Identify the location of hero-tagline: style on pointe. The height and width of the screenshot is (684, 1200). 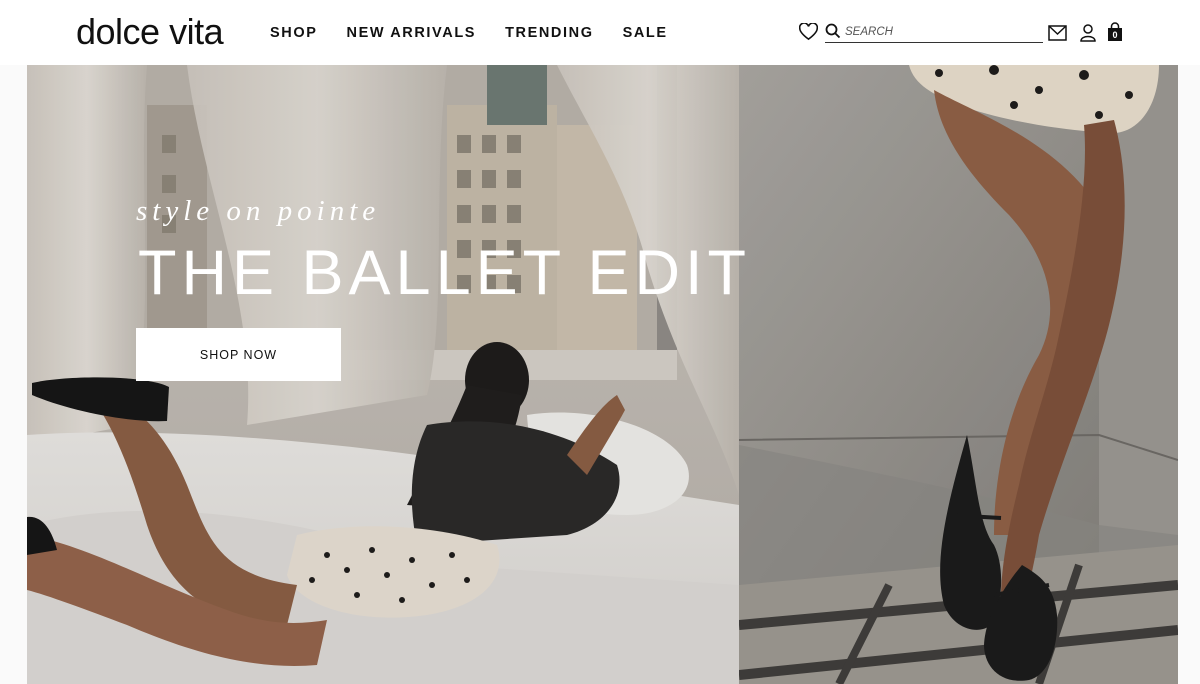
(258, 211).